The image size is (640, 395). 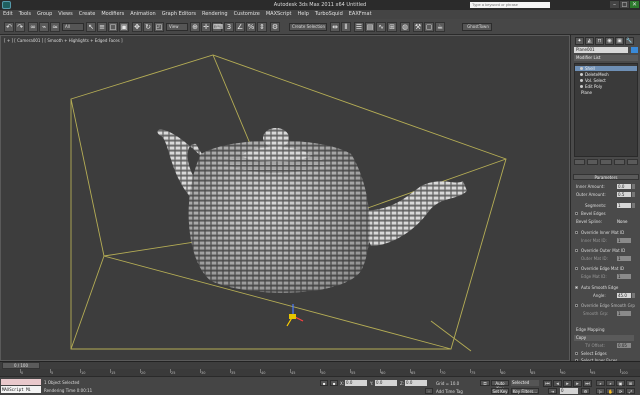 What do you see at coordinates (610, 391) in the screenshot?
I see `pan-icon: ✋` at bounding box center [610, 391].